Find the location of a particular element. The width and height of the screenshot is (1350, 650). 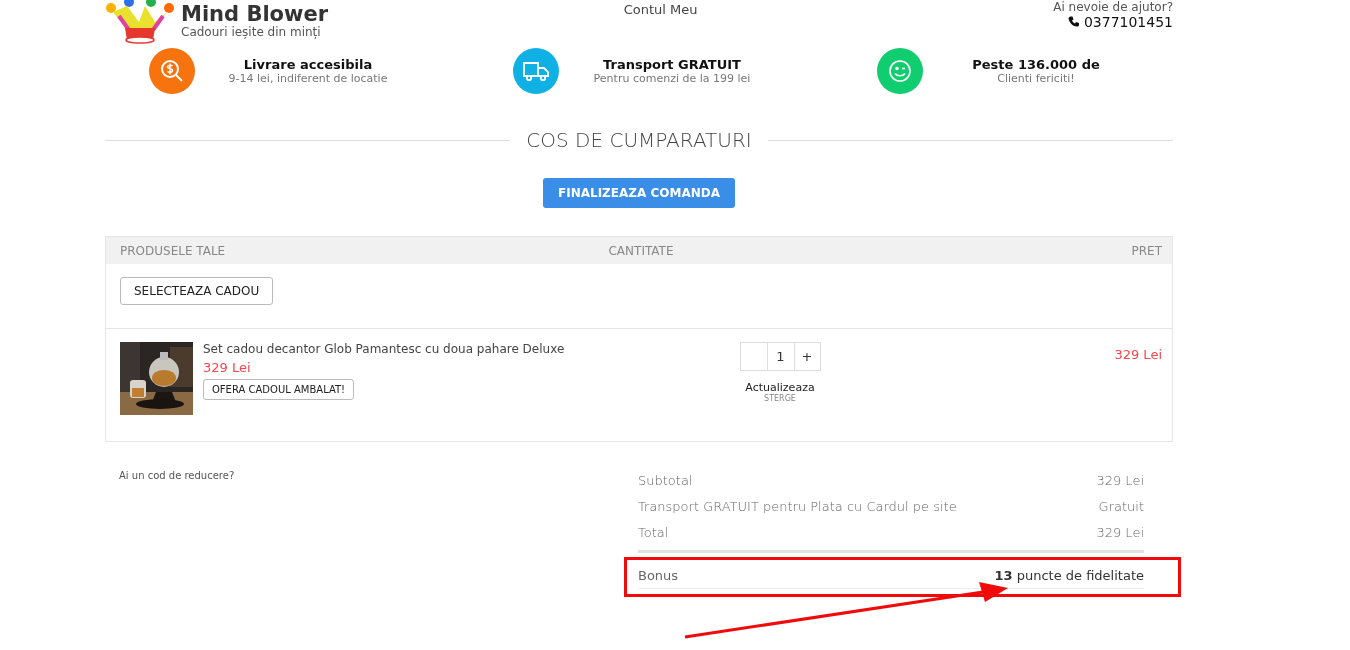

gift-wrap-button: OFERA CADOUL AMBALAT! is located at coordinates (279, 389).